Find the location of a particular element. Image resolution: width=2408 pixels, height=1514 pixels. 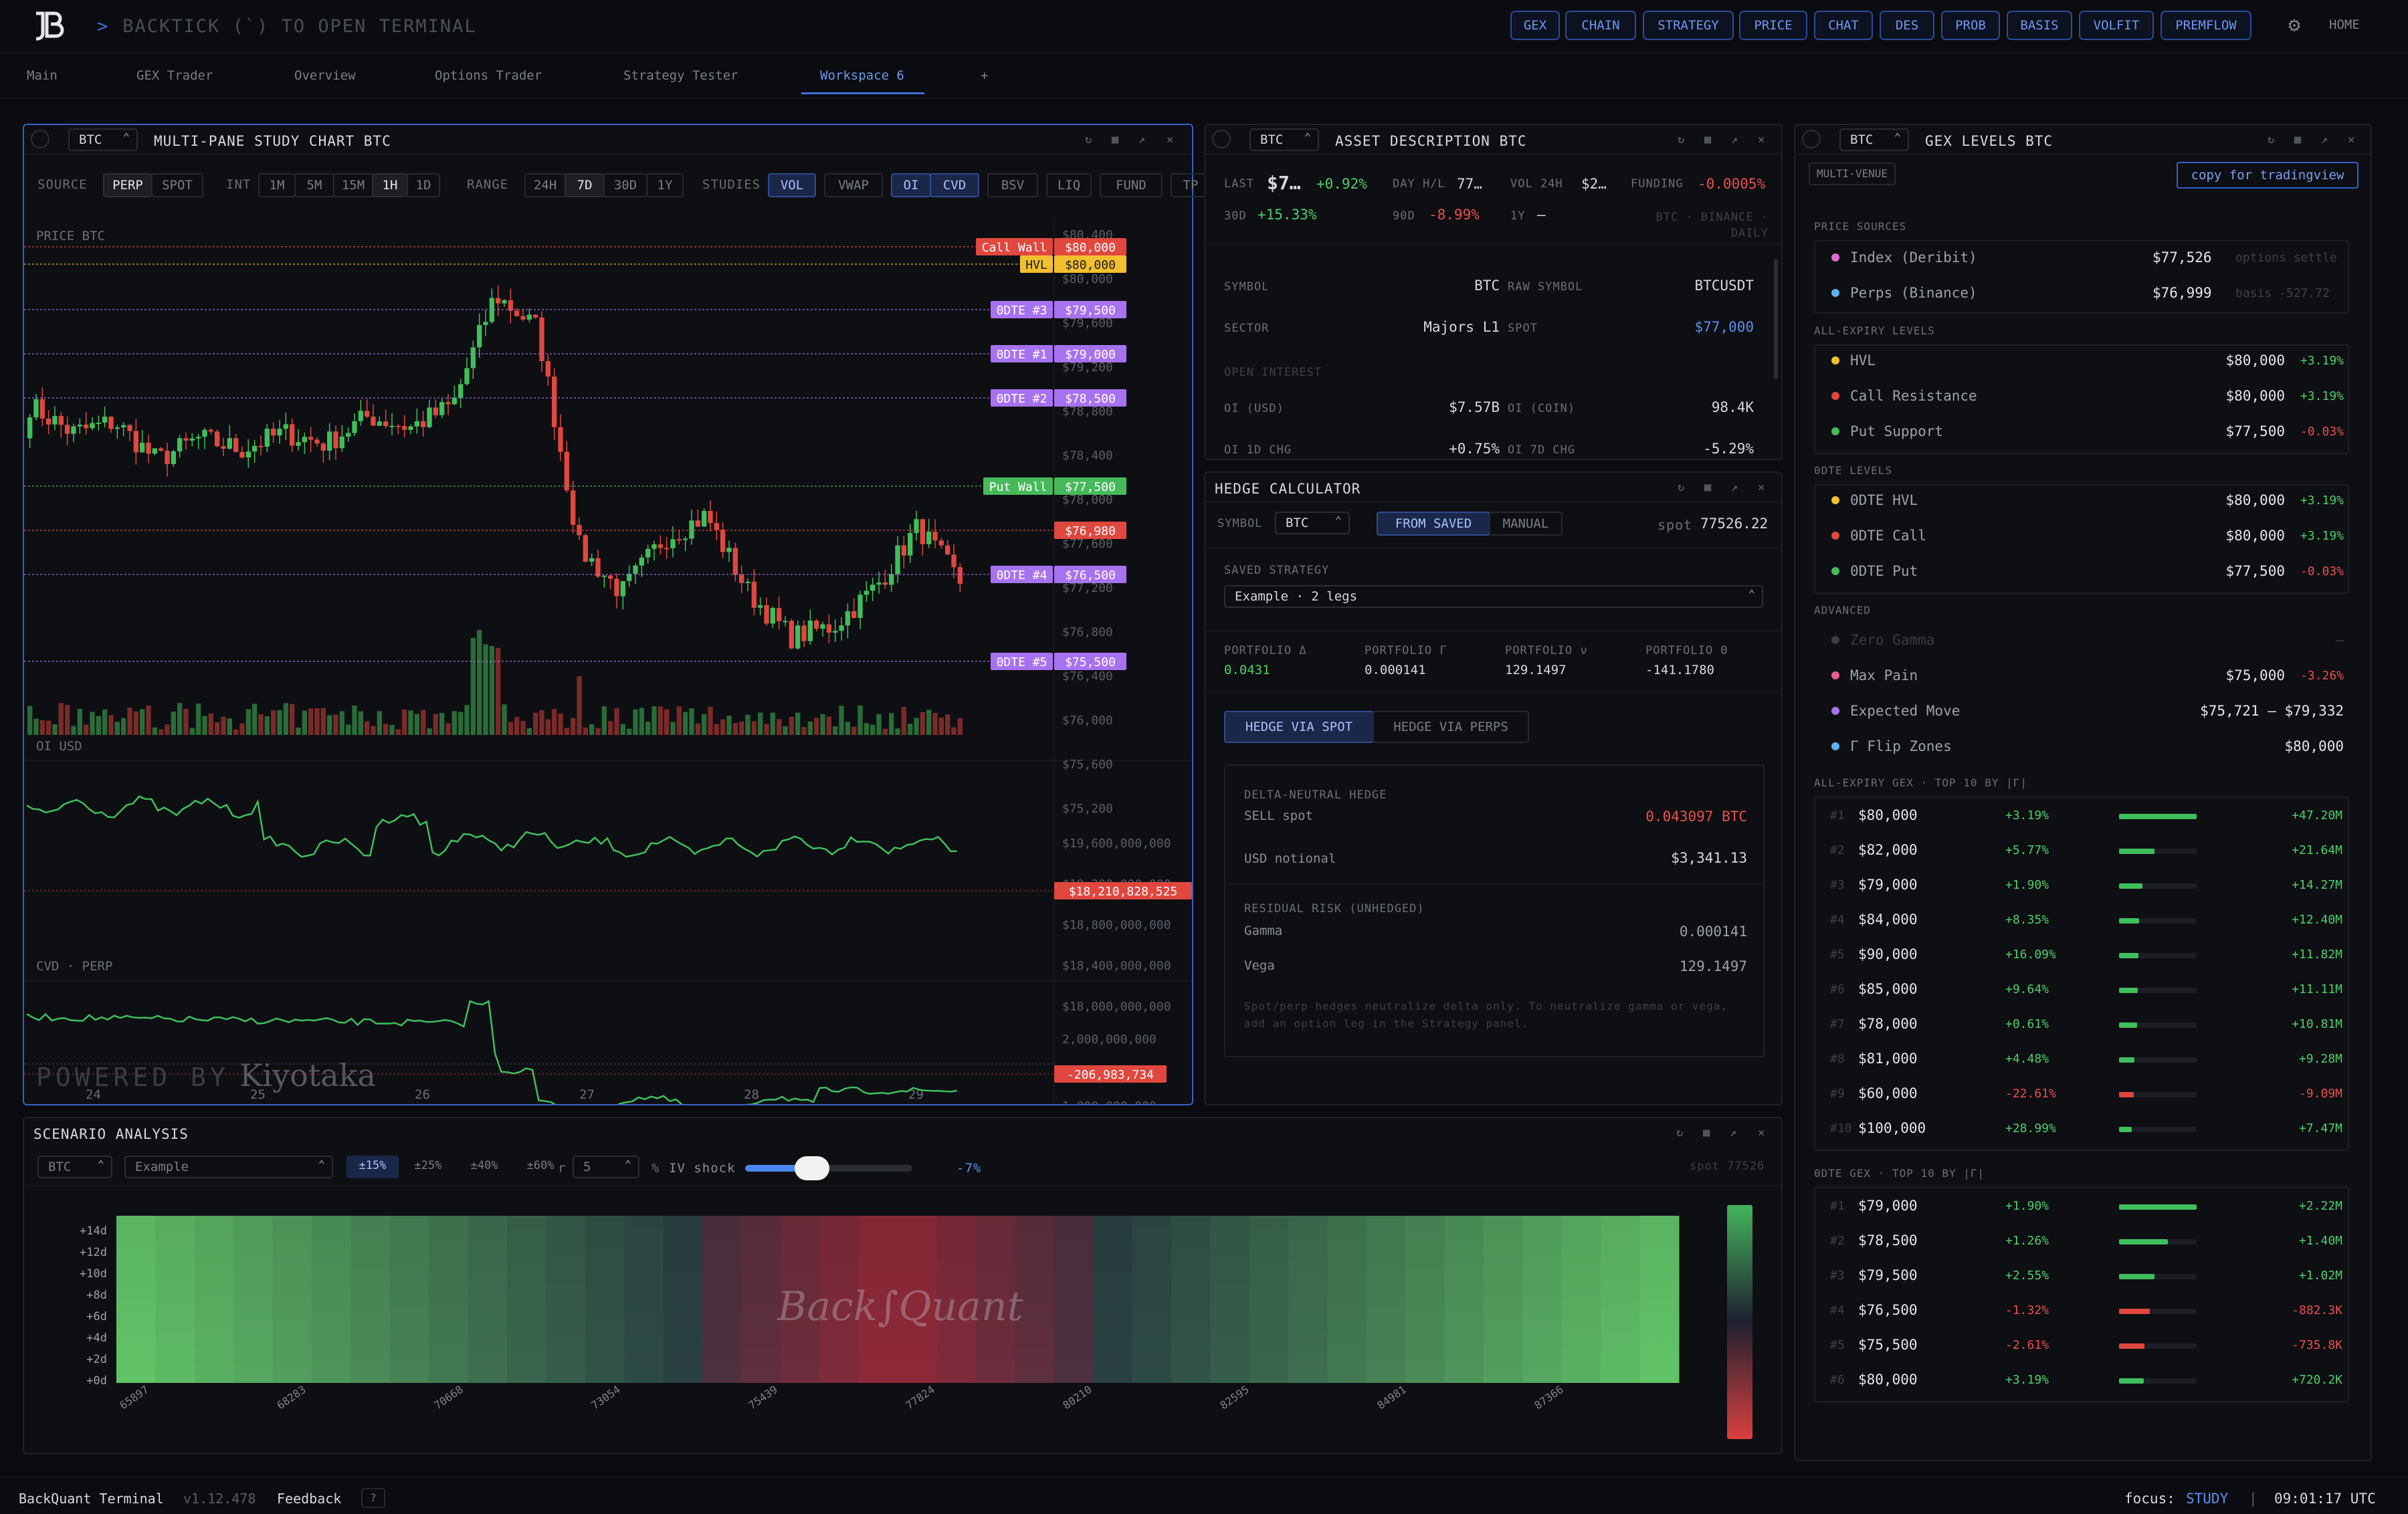

tab-2: Overview is located at coordinates (325, 75).